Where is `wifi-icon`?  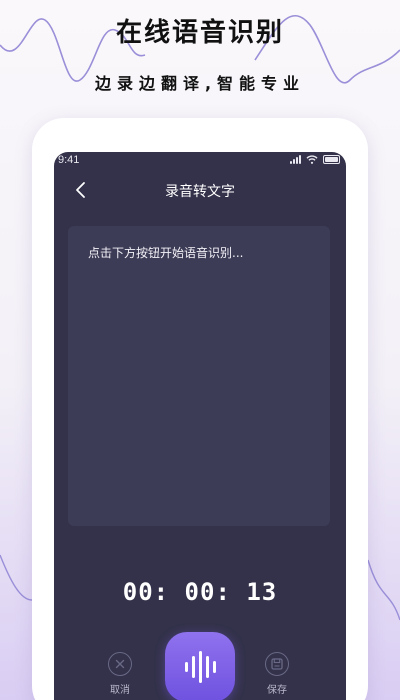 wifi-icon is located at coordinates (312, 159).